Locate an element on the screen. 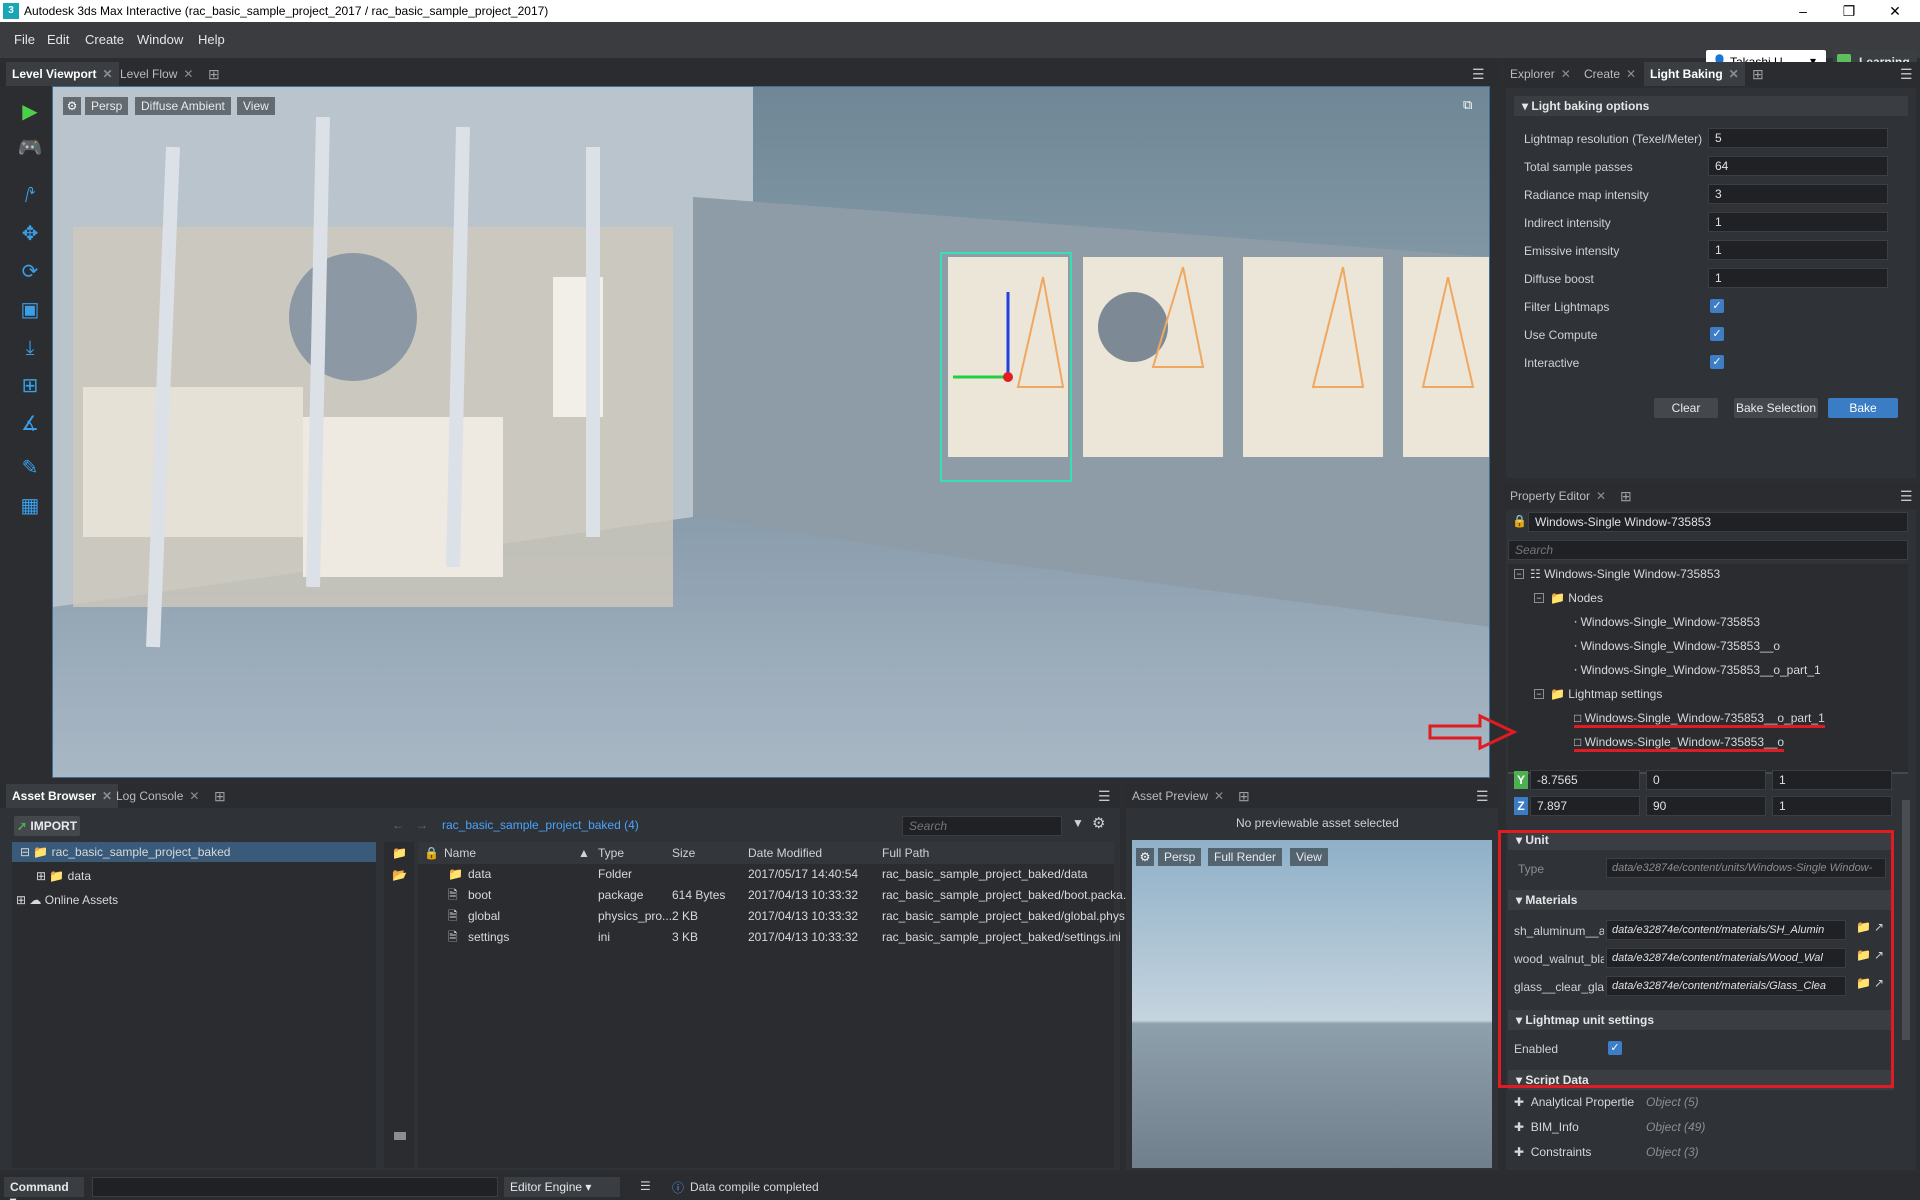  col-name: Name is located at coordinates (460, 853).